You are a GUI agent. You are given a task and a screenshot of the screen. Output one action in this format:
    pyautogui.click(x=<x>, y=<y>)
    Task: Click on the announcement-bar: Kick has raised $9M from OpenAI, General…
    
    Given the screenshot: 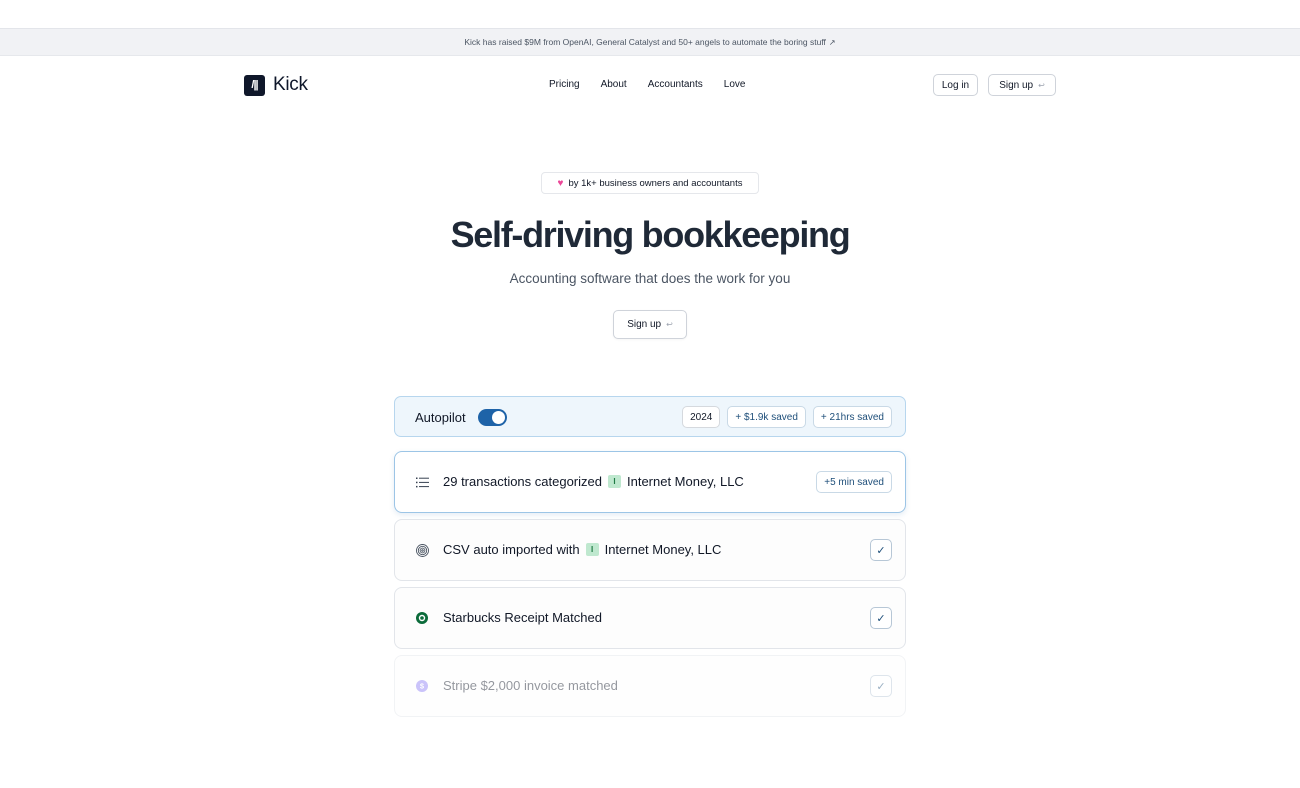 What is the action you would take?
    pyautogui.click(x=650, y=42)
    